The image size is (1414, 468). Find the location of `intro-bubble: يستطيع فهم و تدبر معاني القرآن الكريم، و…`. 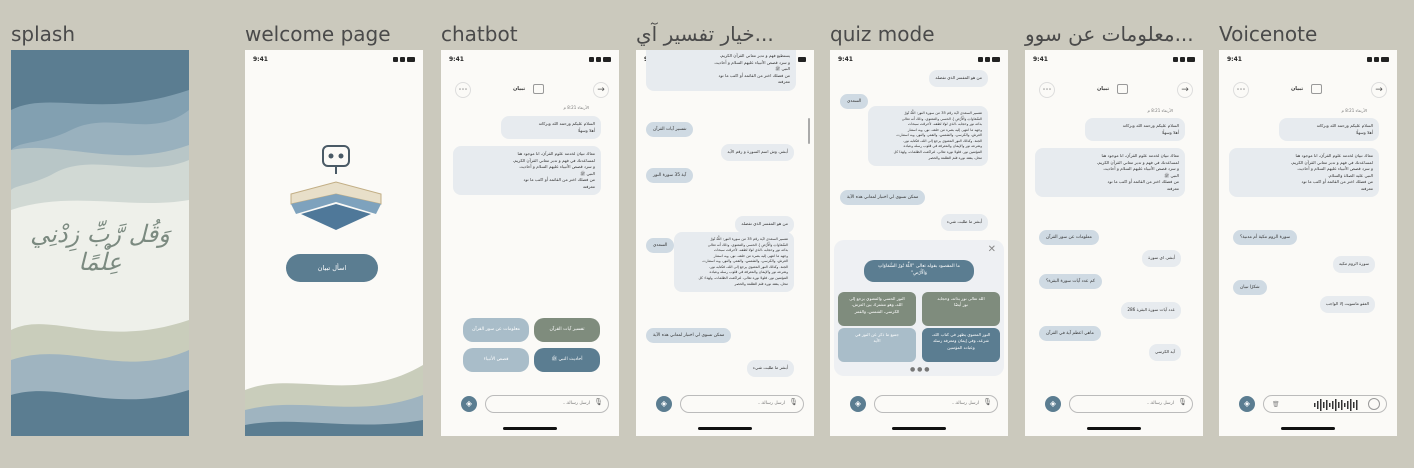

intro-bubble: يستطيع فهم و تدبر معاني القرآن الكريم، و… is located at coordinates (721, 70).